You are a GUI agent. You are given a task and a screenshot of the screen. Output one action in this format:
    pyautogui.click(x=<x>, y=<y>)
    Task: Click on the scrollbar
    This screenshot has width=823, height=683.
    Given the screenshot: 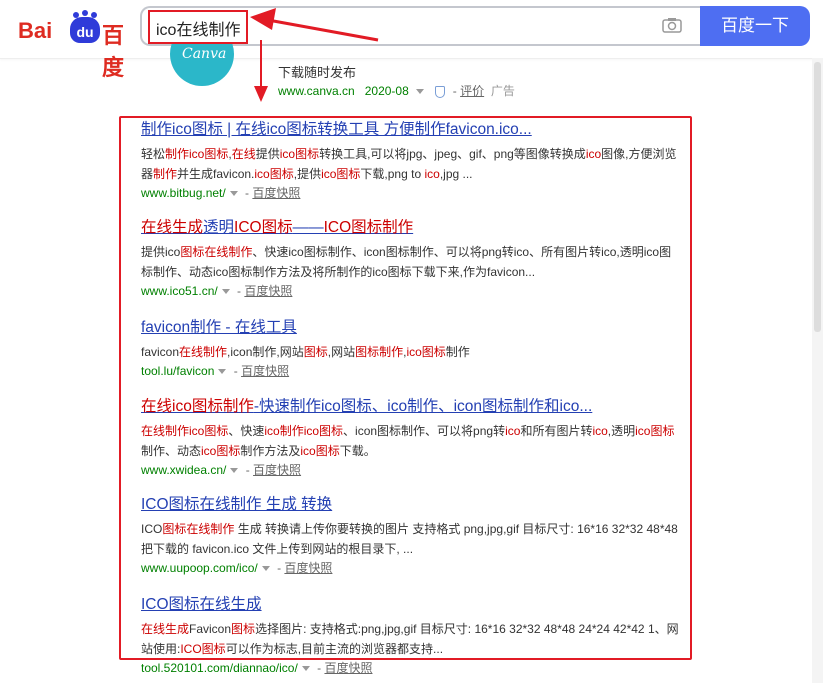 What is the action you would take?
    pyautogui.click(x=817, y=370)
    